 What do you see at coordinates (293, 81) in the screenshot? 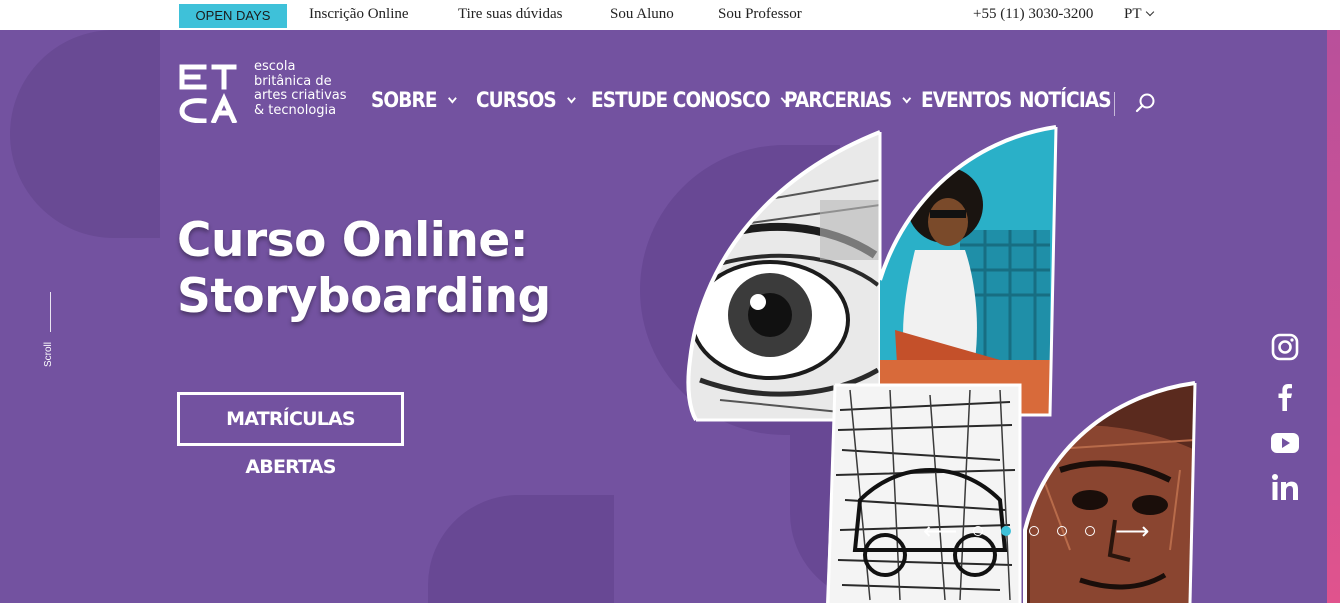
I see `logo-line: britânica de` at bounding box center [293, 81].